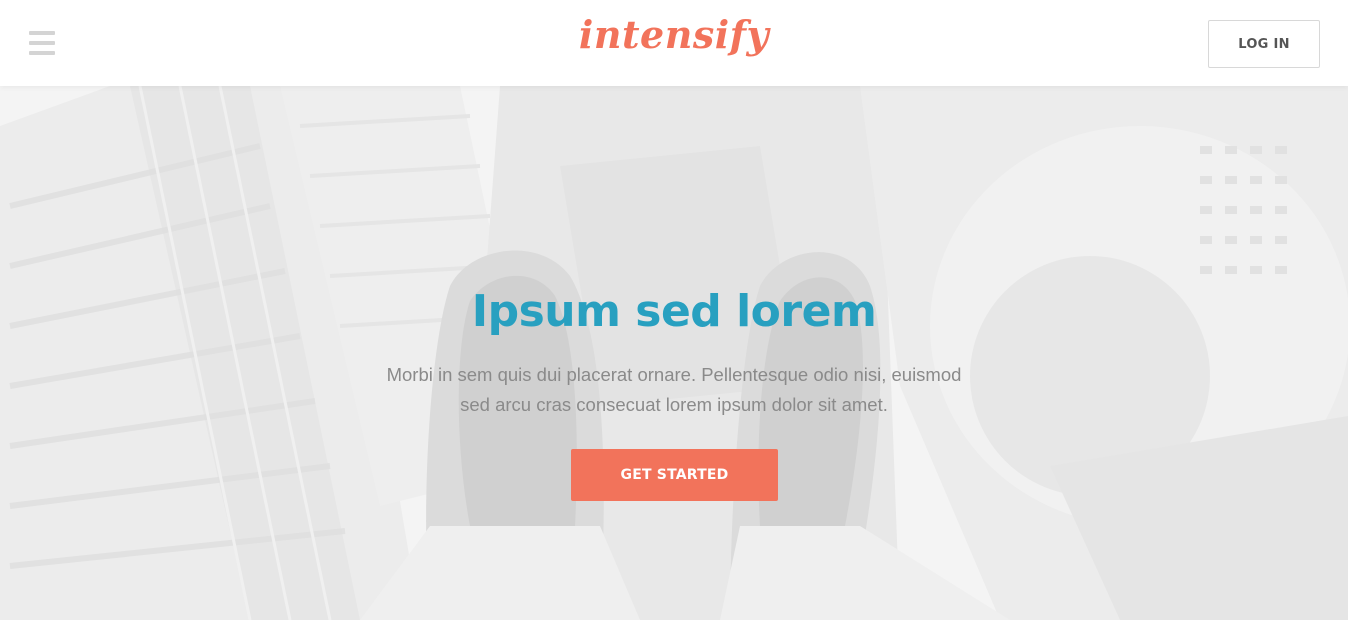 The image size is (1348, 620). I want to click on site-header: intensify LOG IN, so click(674, 43).